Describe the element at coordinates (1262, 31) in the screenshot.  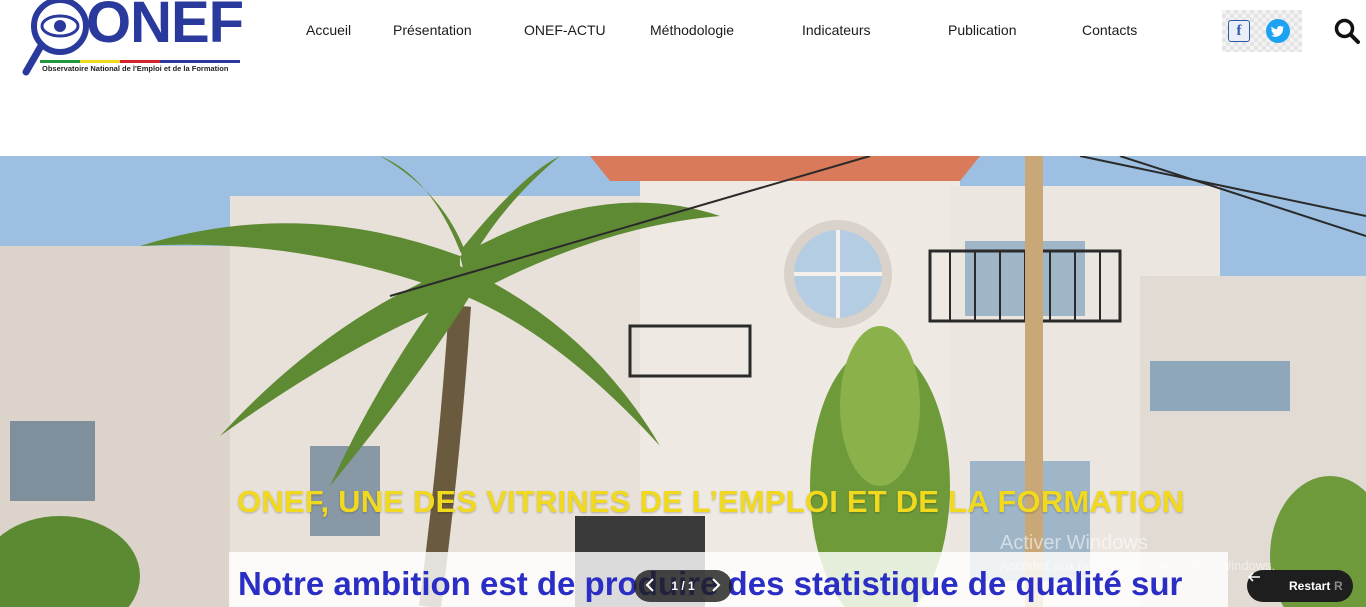
I see `social-links: f` at that location.